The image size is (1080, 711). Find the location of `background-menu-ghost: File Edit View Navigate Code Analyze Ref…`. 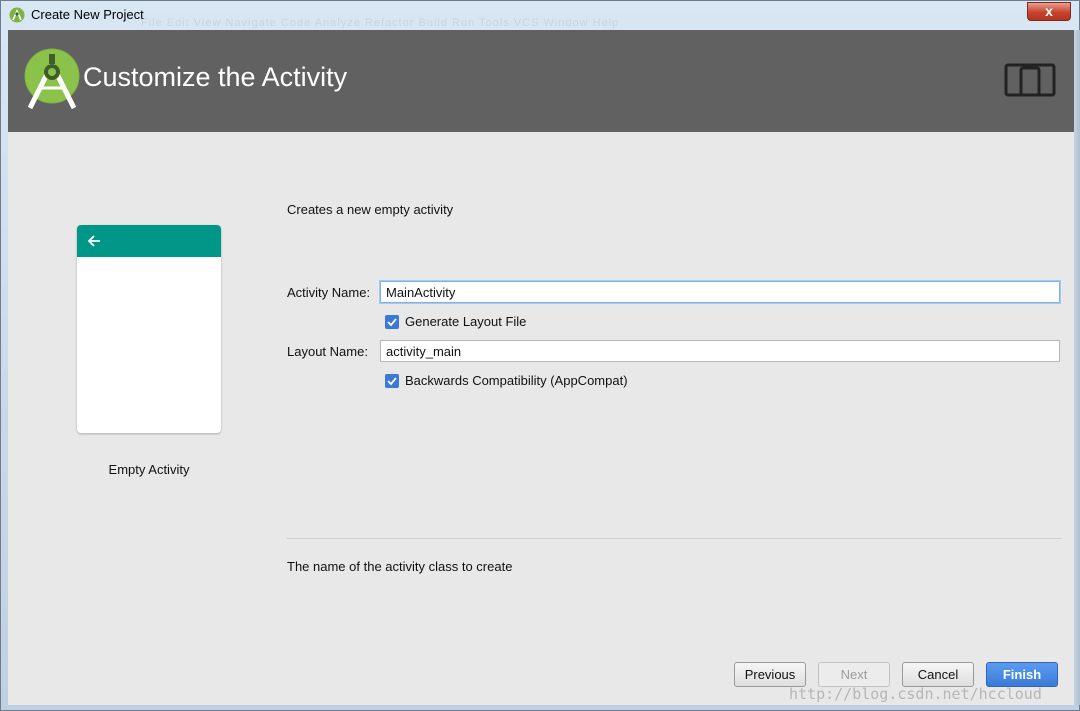

background-menu-ghost: File Edit View Navigate Code Analyze Ref… is located at coordinates (380, 23).